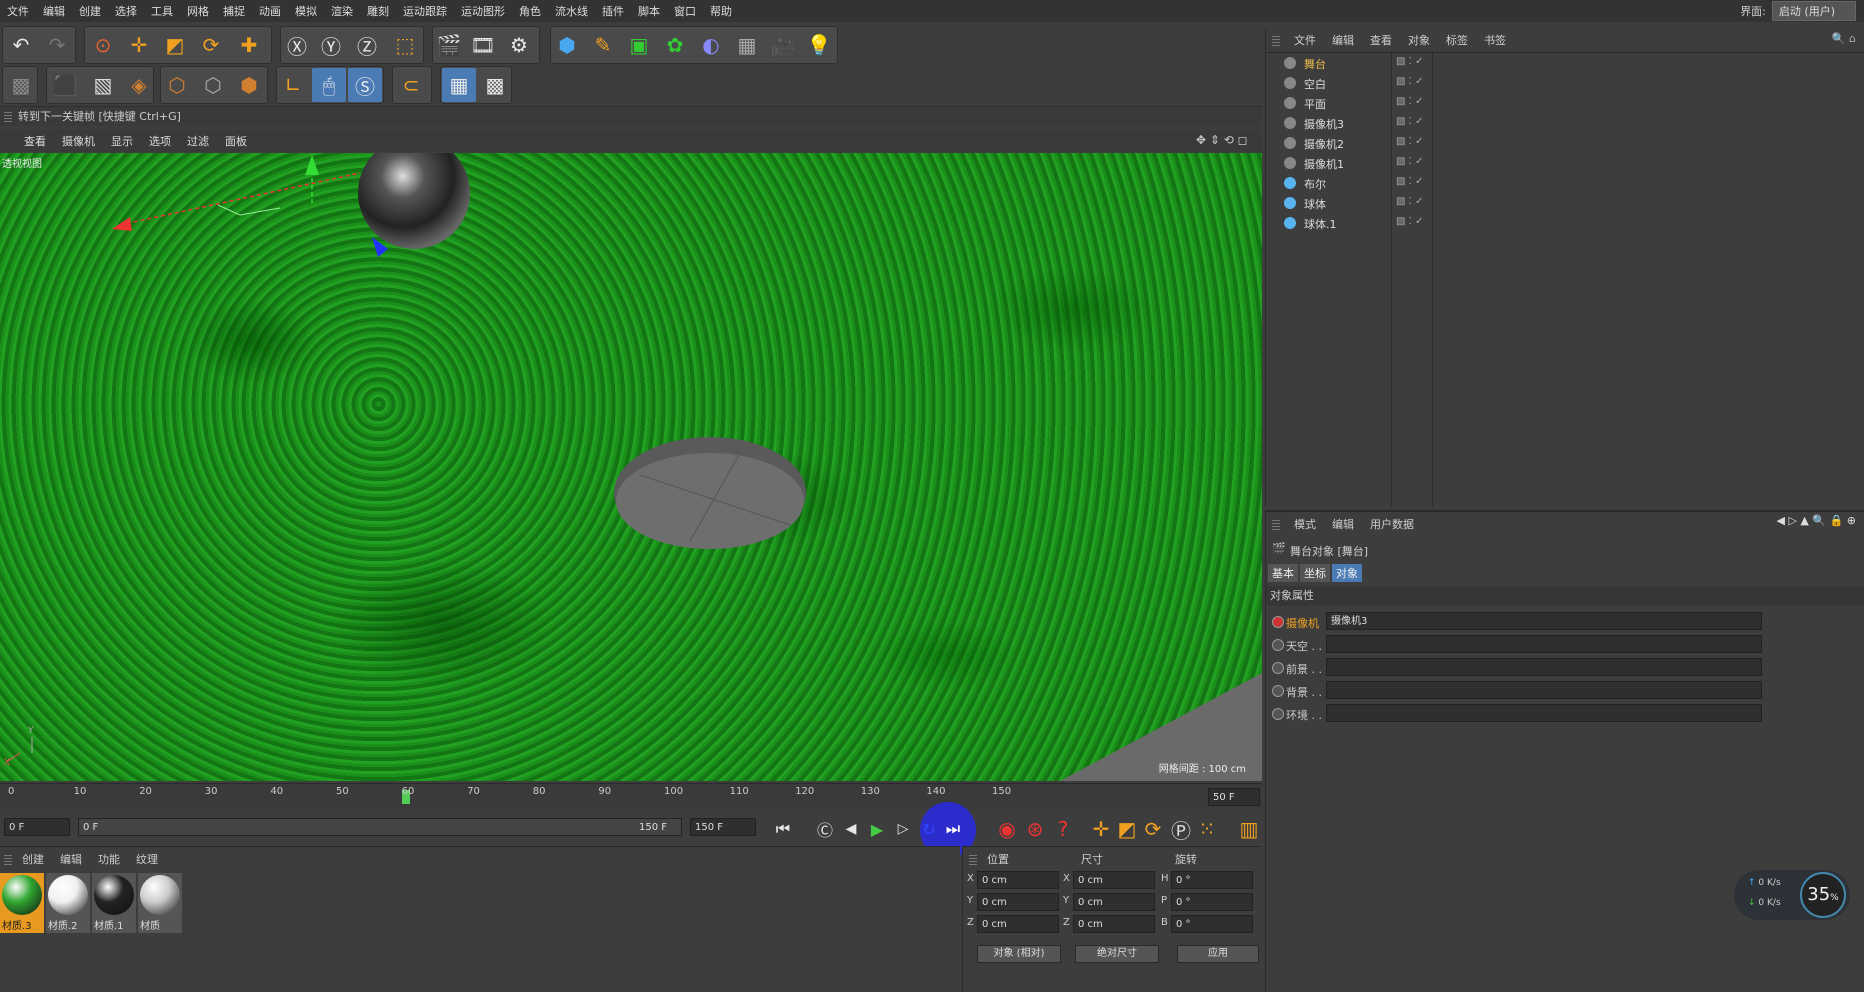 This screenshot has width=1864, height=992. I want to click on menu-item: 文件, so click(18, 11).